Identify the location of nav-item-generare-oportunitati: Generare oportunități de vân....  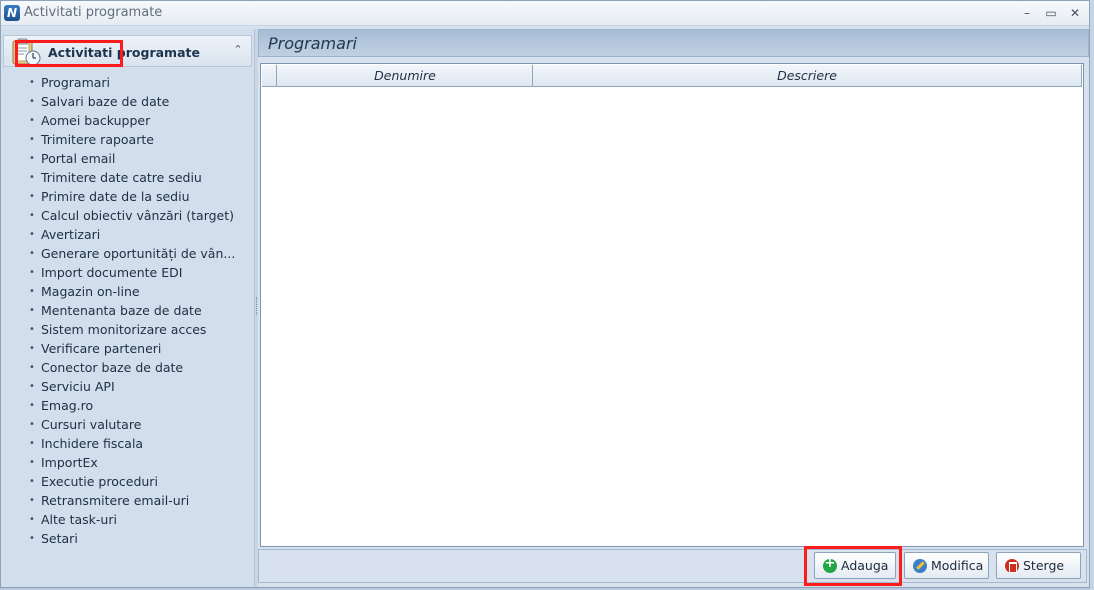
(136, 253).